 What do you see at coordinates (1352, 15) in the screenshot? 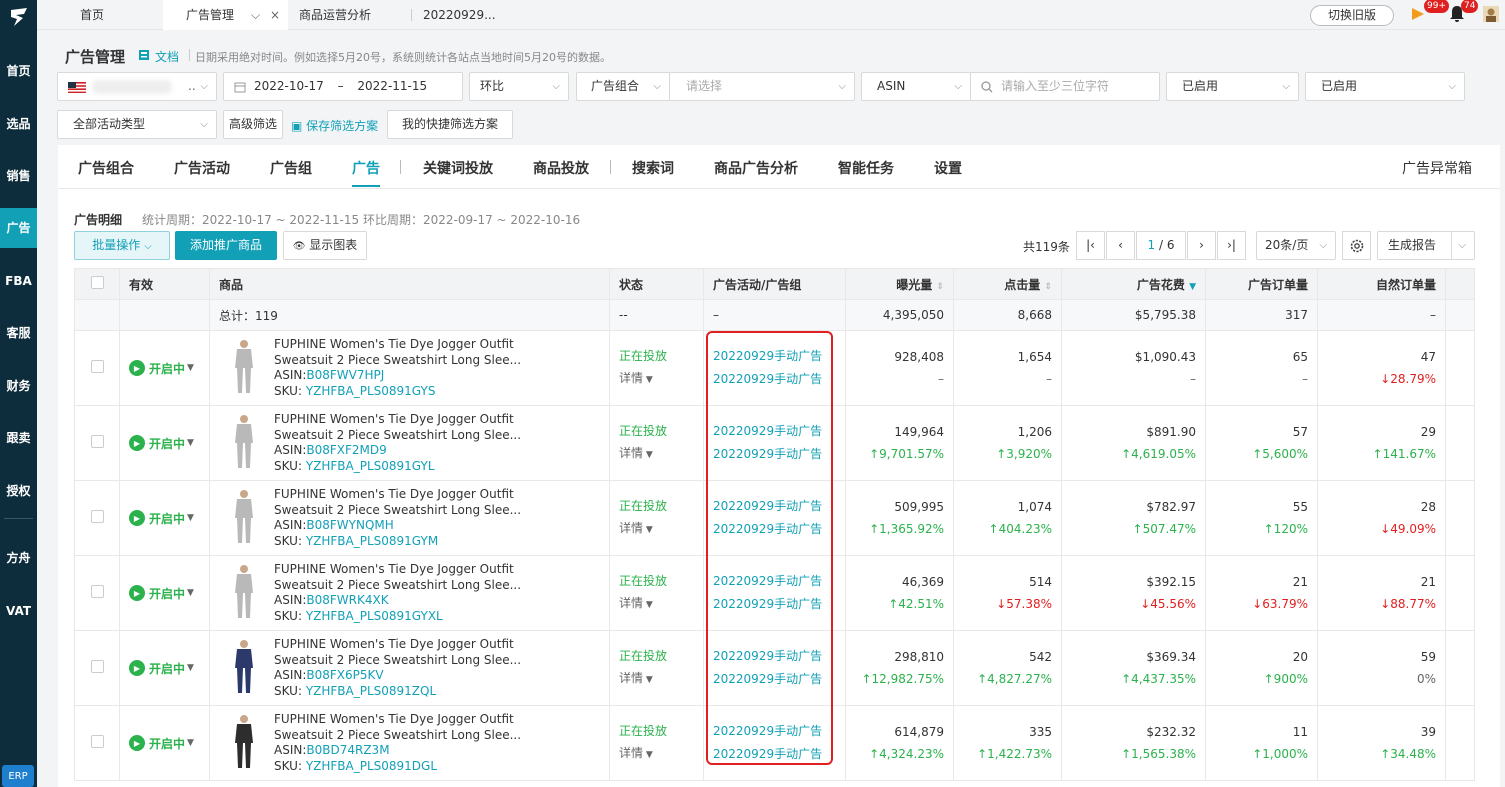
I see `switch-old-version-button: 切换旧版` at bounding box center [1352, 15].